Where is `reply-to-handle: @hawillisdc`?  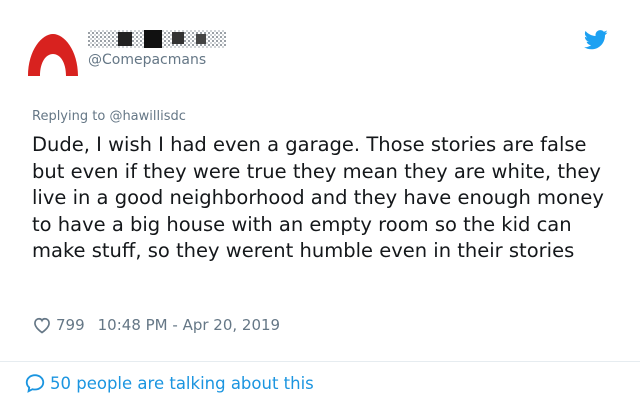
reply-to-handle: @hawillisdc is located at coordinates (147, 116).